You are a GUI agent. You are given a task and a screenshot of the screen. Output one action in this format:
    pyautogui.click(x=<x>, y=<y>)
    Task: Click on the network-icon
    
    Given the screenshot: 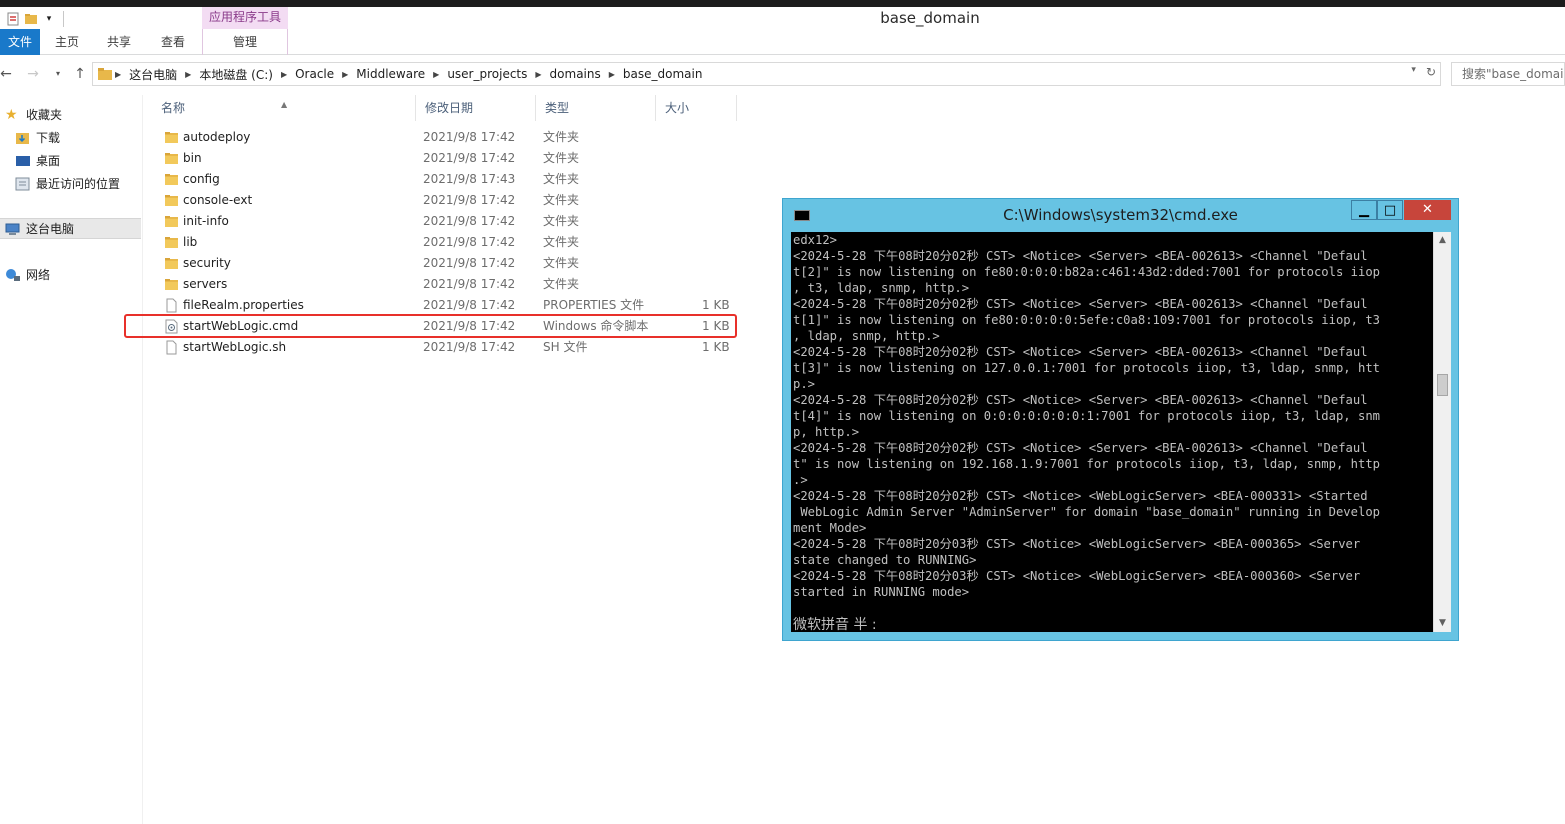 What is the action you would take?
    pyautogui.click(x=13, y=274)
    